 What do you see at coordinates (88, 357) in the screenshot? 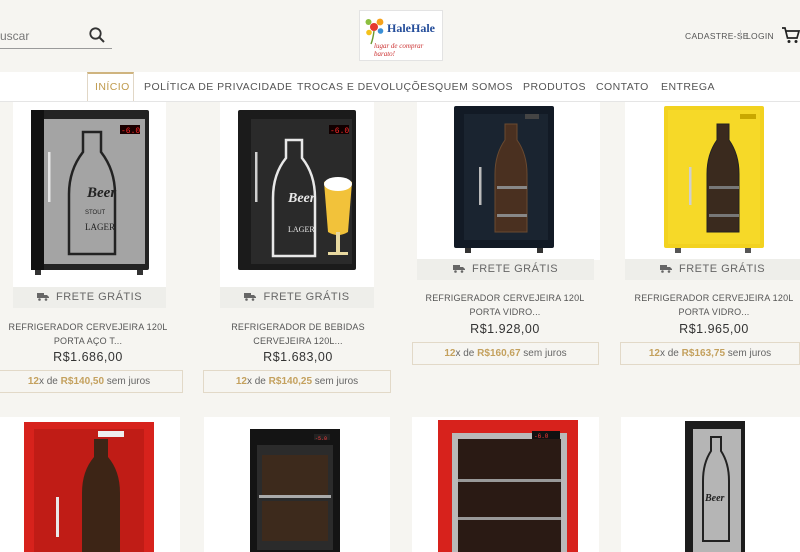
I see `product-price: R$1.686,00` at bounding box center [88, 357].